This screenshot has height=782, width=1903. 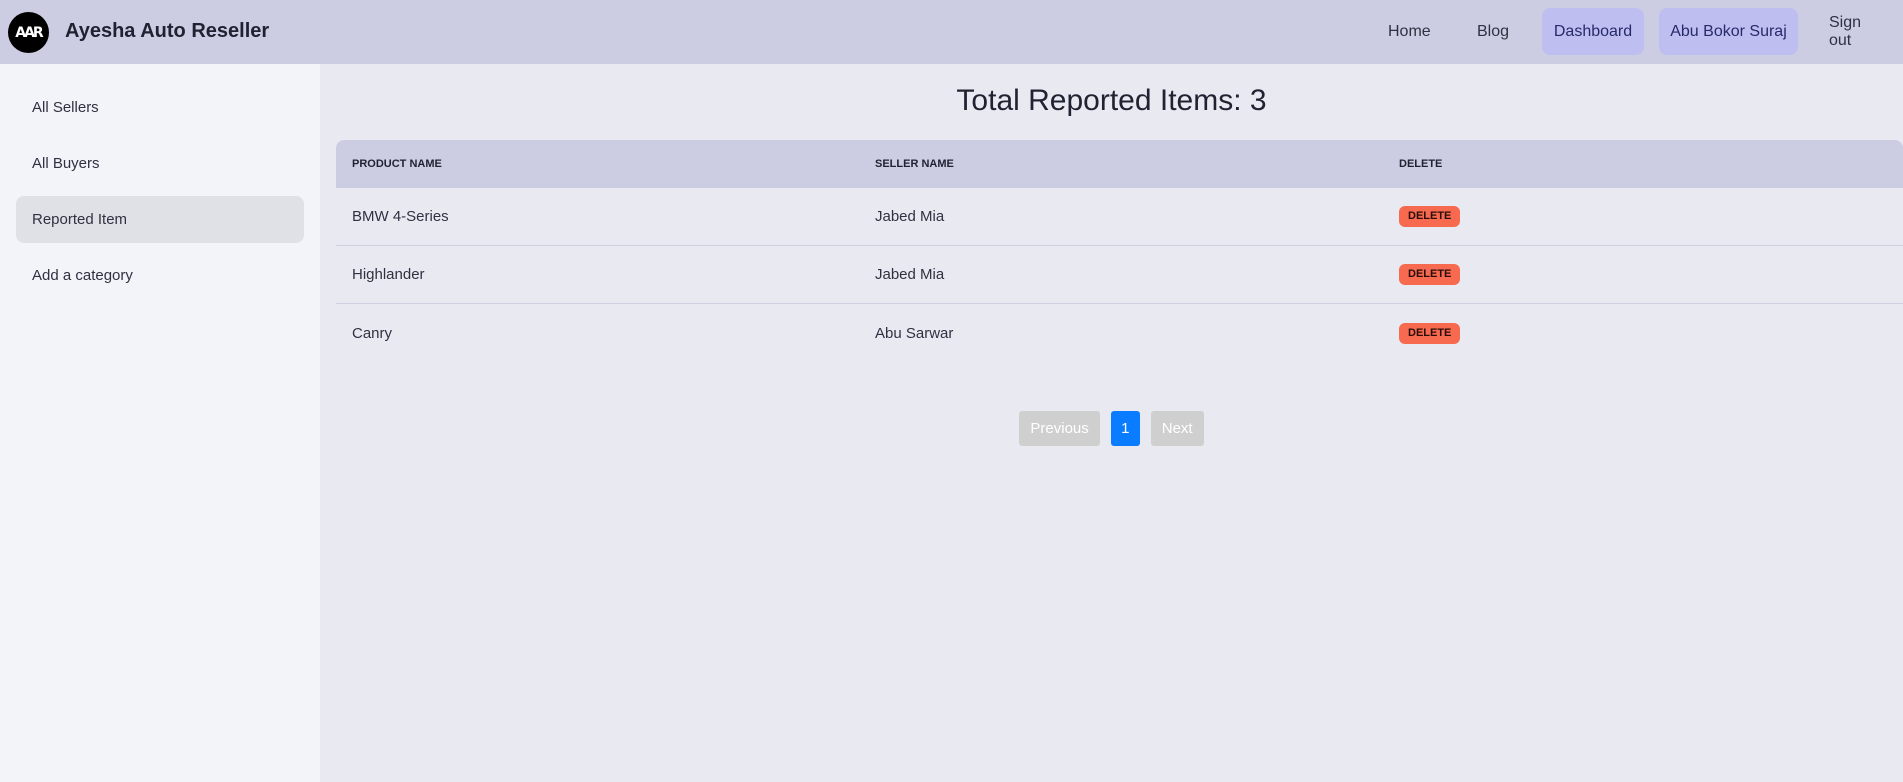 I want to click on brand-name: Ayesha Auto Reseller, so click(x=167, y=31).